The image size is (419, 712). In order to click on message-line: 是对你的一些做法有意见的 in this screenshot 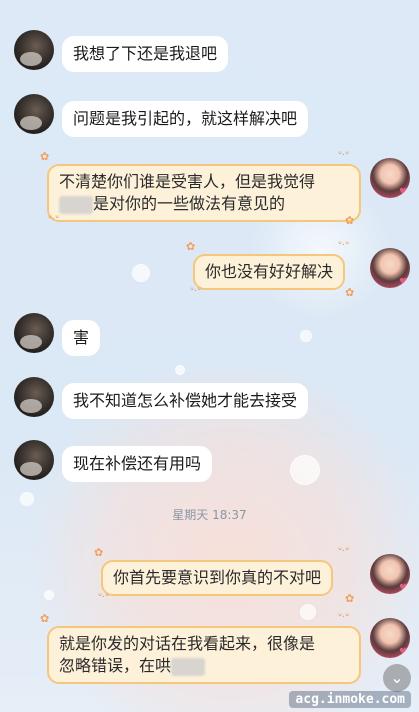, I will do `click(204, 204)`.